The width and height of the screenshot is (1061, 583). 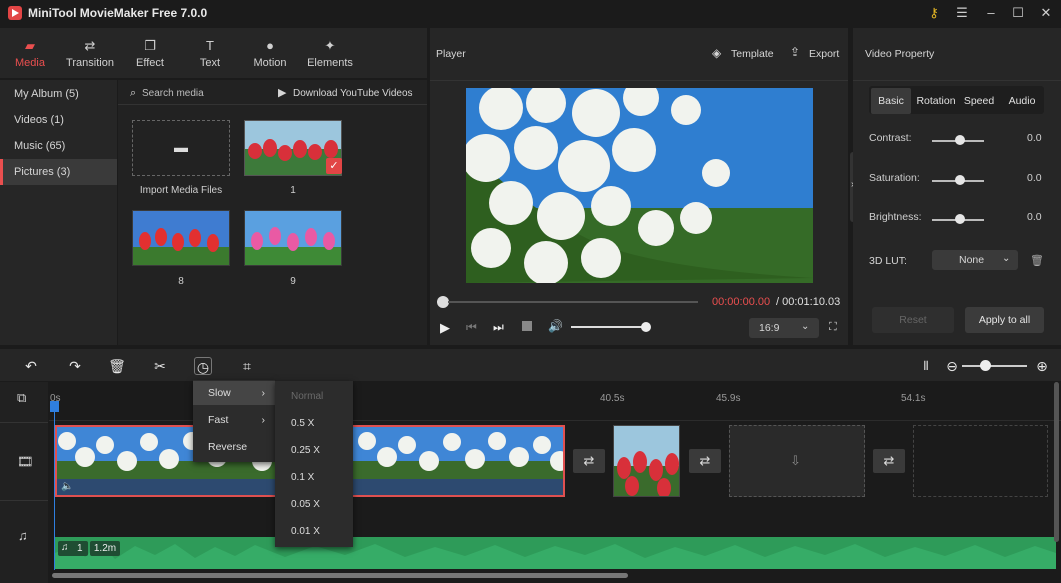 What do you see at coordinates (302, 423) in the screenshot?
I see `submenu-item-0-5x: 0.5 X` at bounding box center [302, 423].